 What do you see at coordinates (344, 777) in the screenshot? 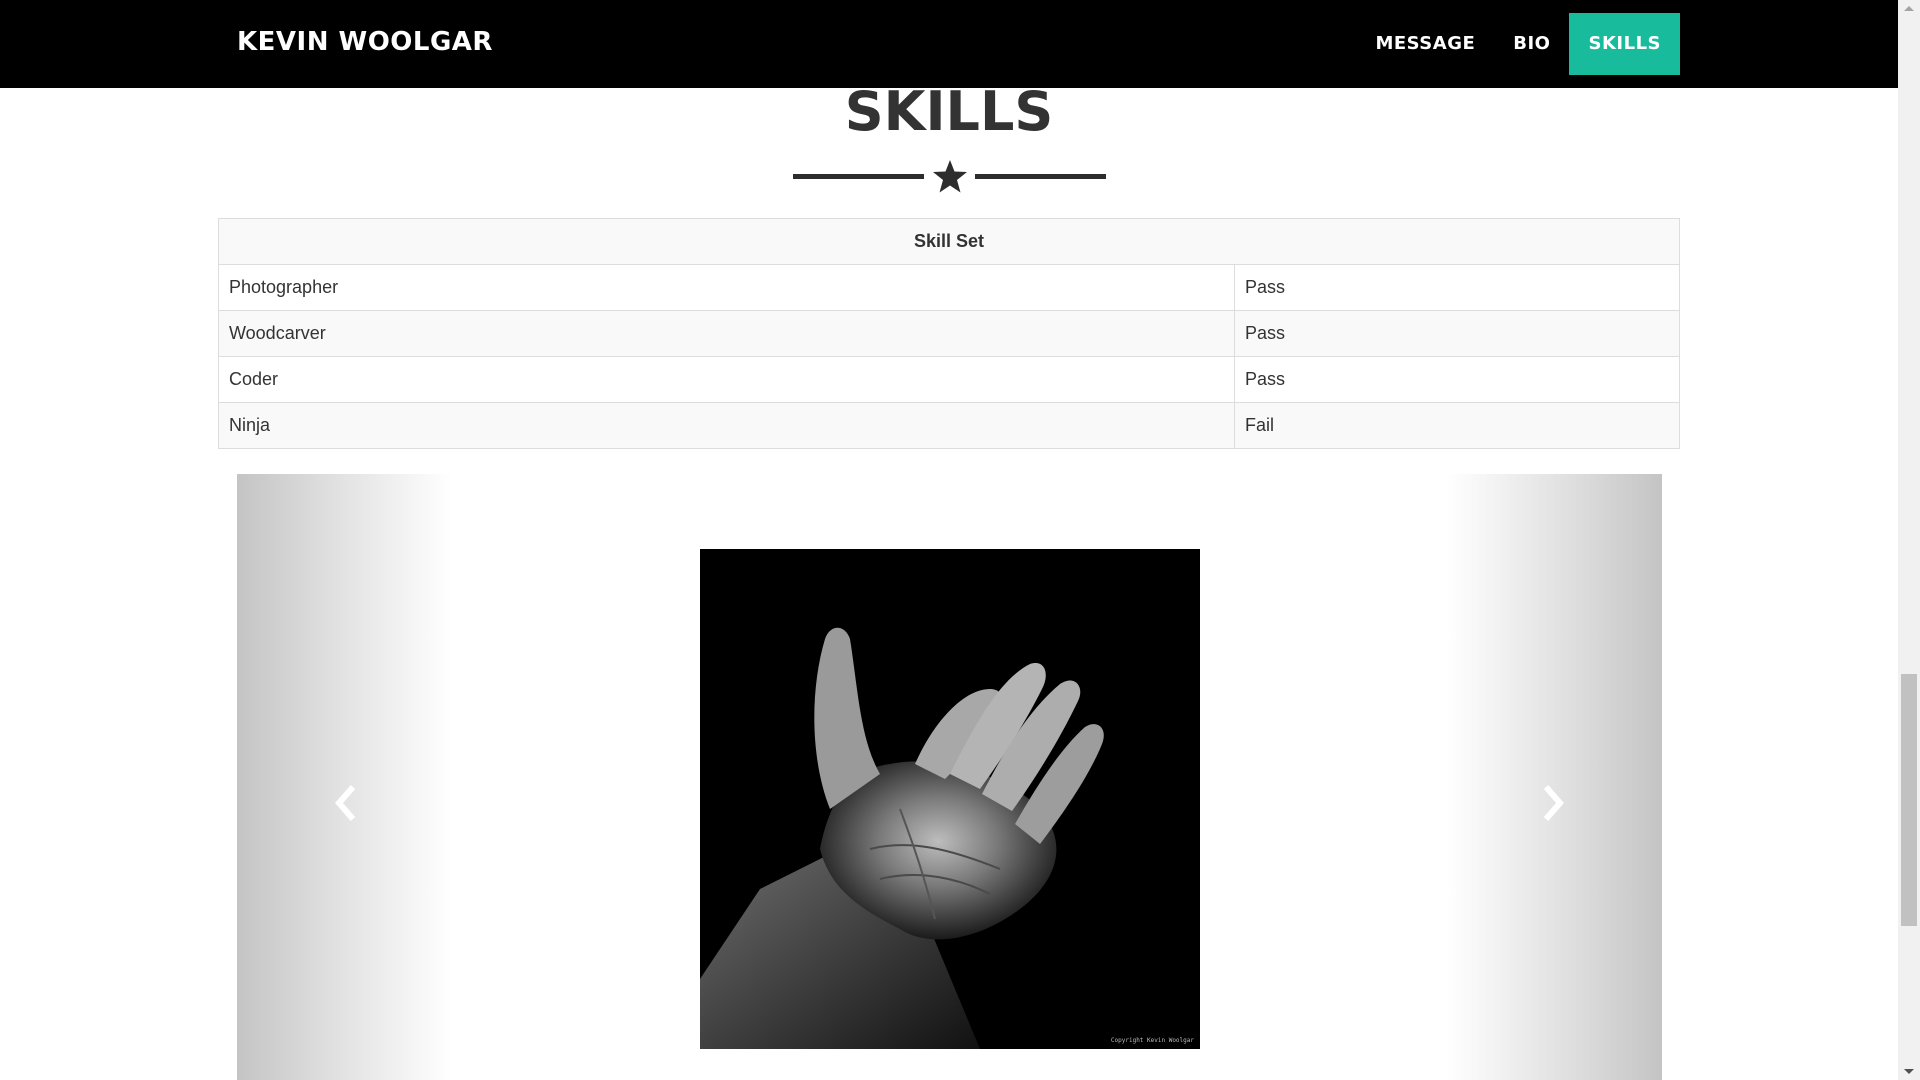
I see `carousel-prev-button` at bounding box center [344, 777].